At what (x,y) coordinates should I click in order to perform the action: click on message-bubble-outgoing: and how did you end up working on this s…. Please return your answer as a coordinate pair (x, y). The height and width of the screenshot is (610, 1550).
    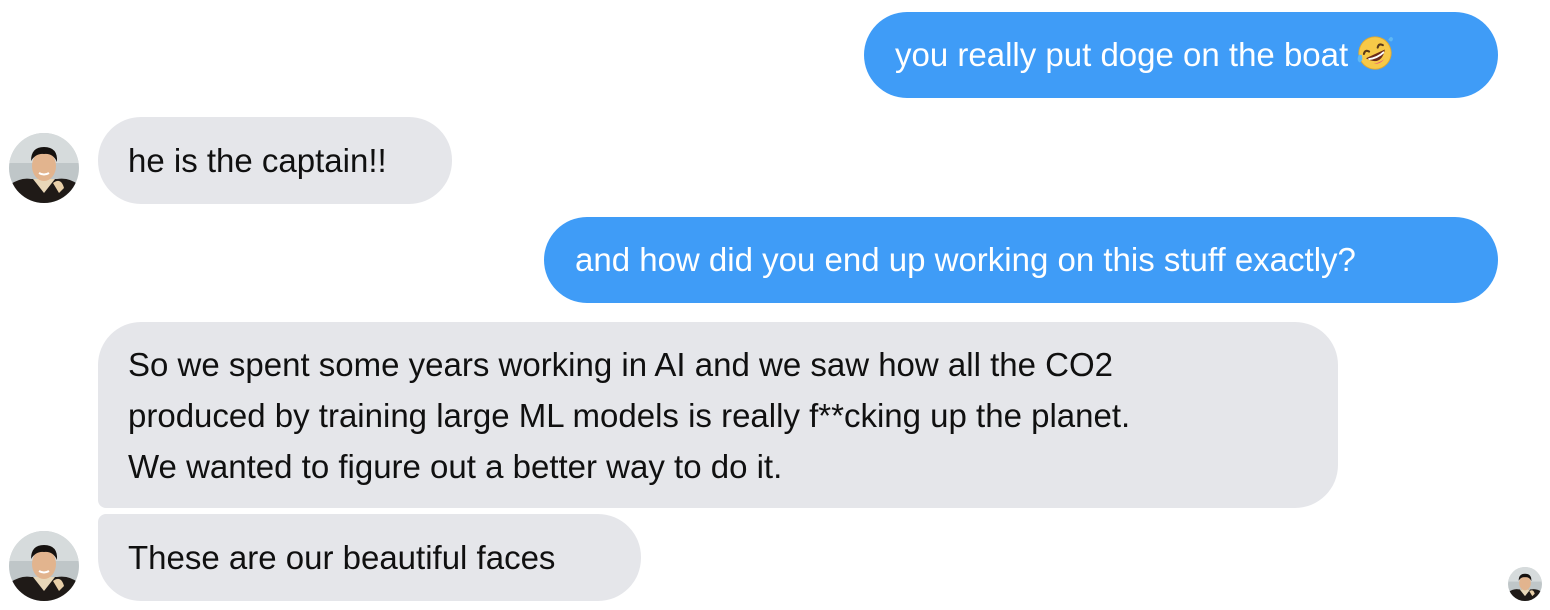
    Looking at the image, I should click on (1021, 260).